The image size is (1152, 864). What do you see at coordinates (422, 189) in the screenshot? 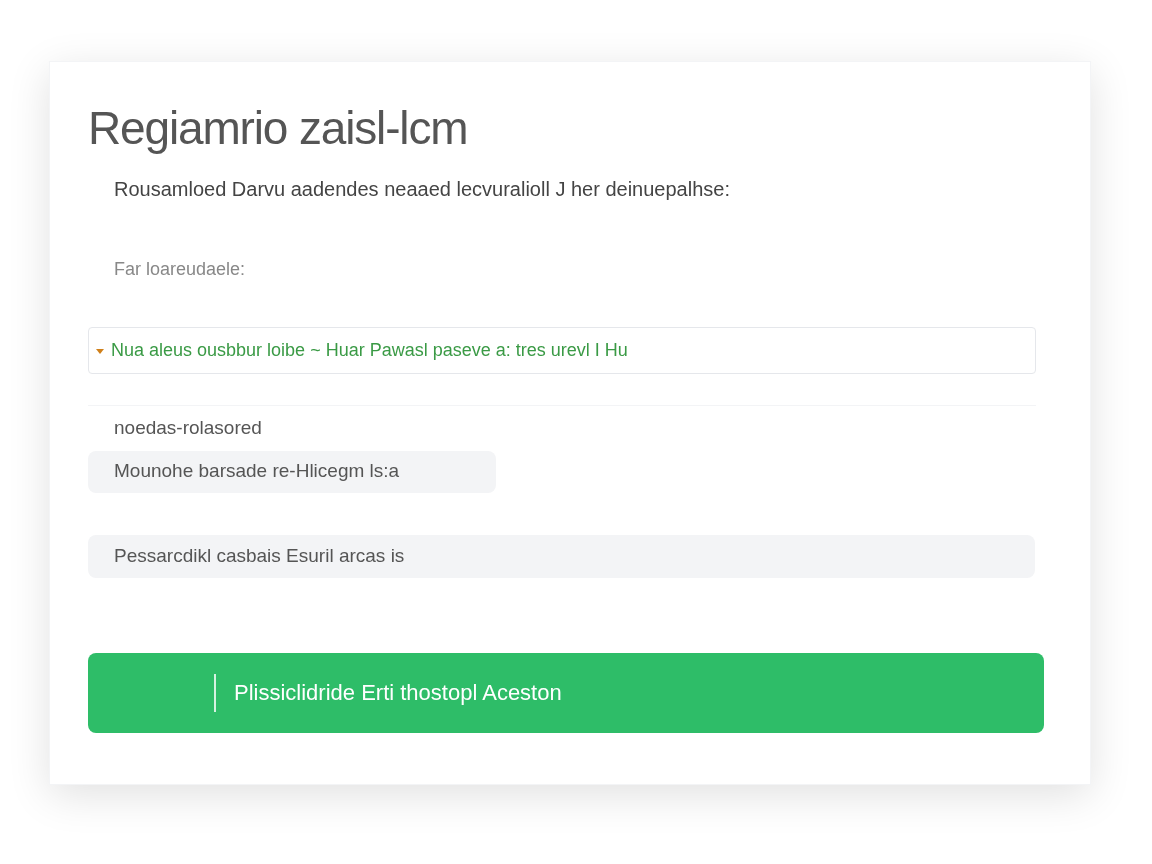
I see `form-description: Rousamloed Darvu aadendes neaaed lecvuralioll J her deinuepalhse:` at bounding box center [422, 189].